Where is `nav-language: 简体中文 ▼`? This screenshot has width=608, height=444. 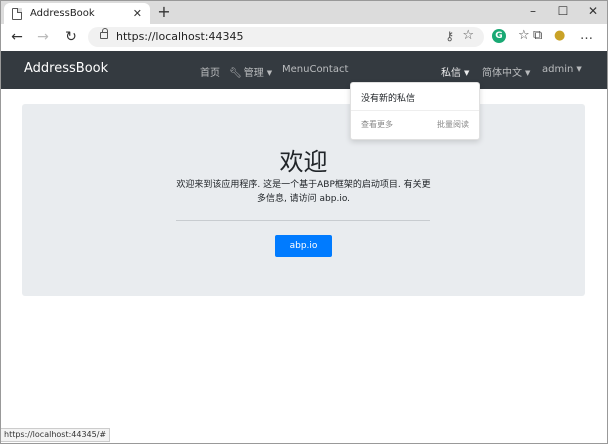 nav-language: 简体中文 ▼ is located at coordinates (506, 71).